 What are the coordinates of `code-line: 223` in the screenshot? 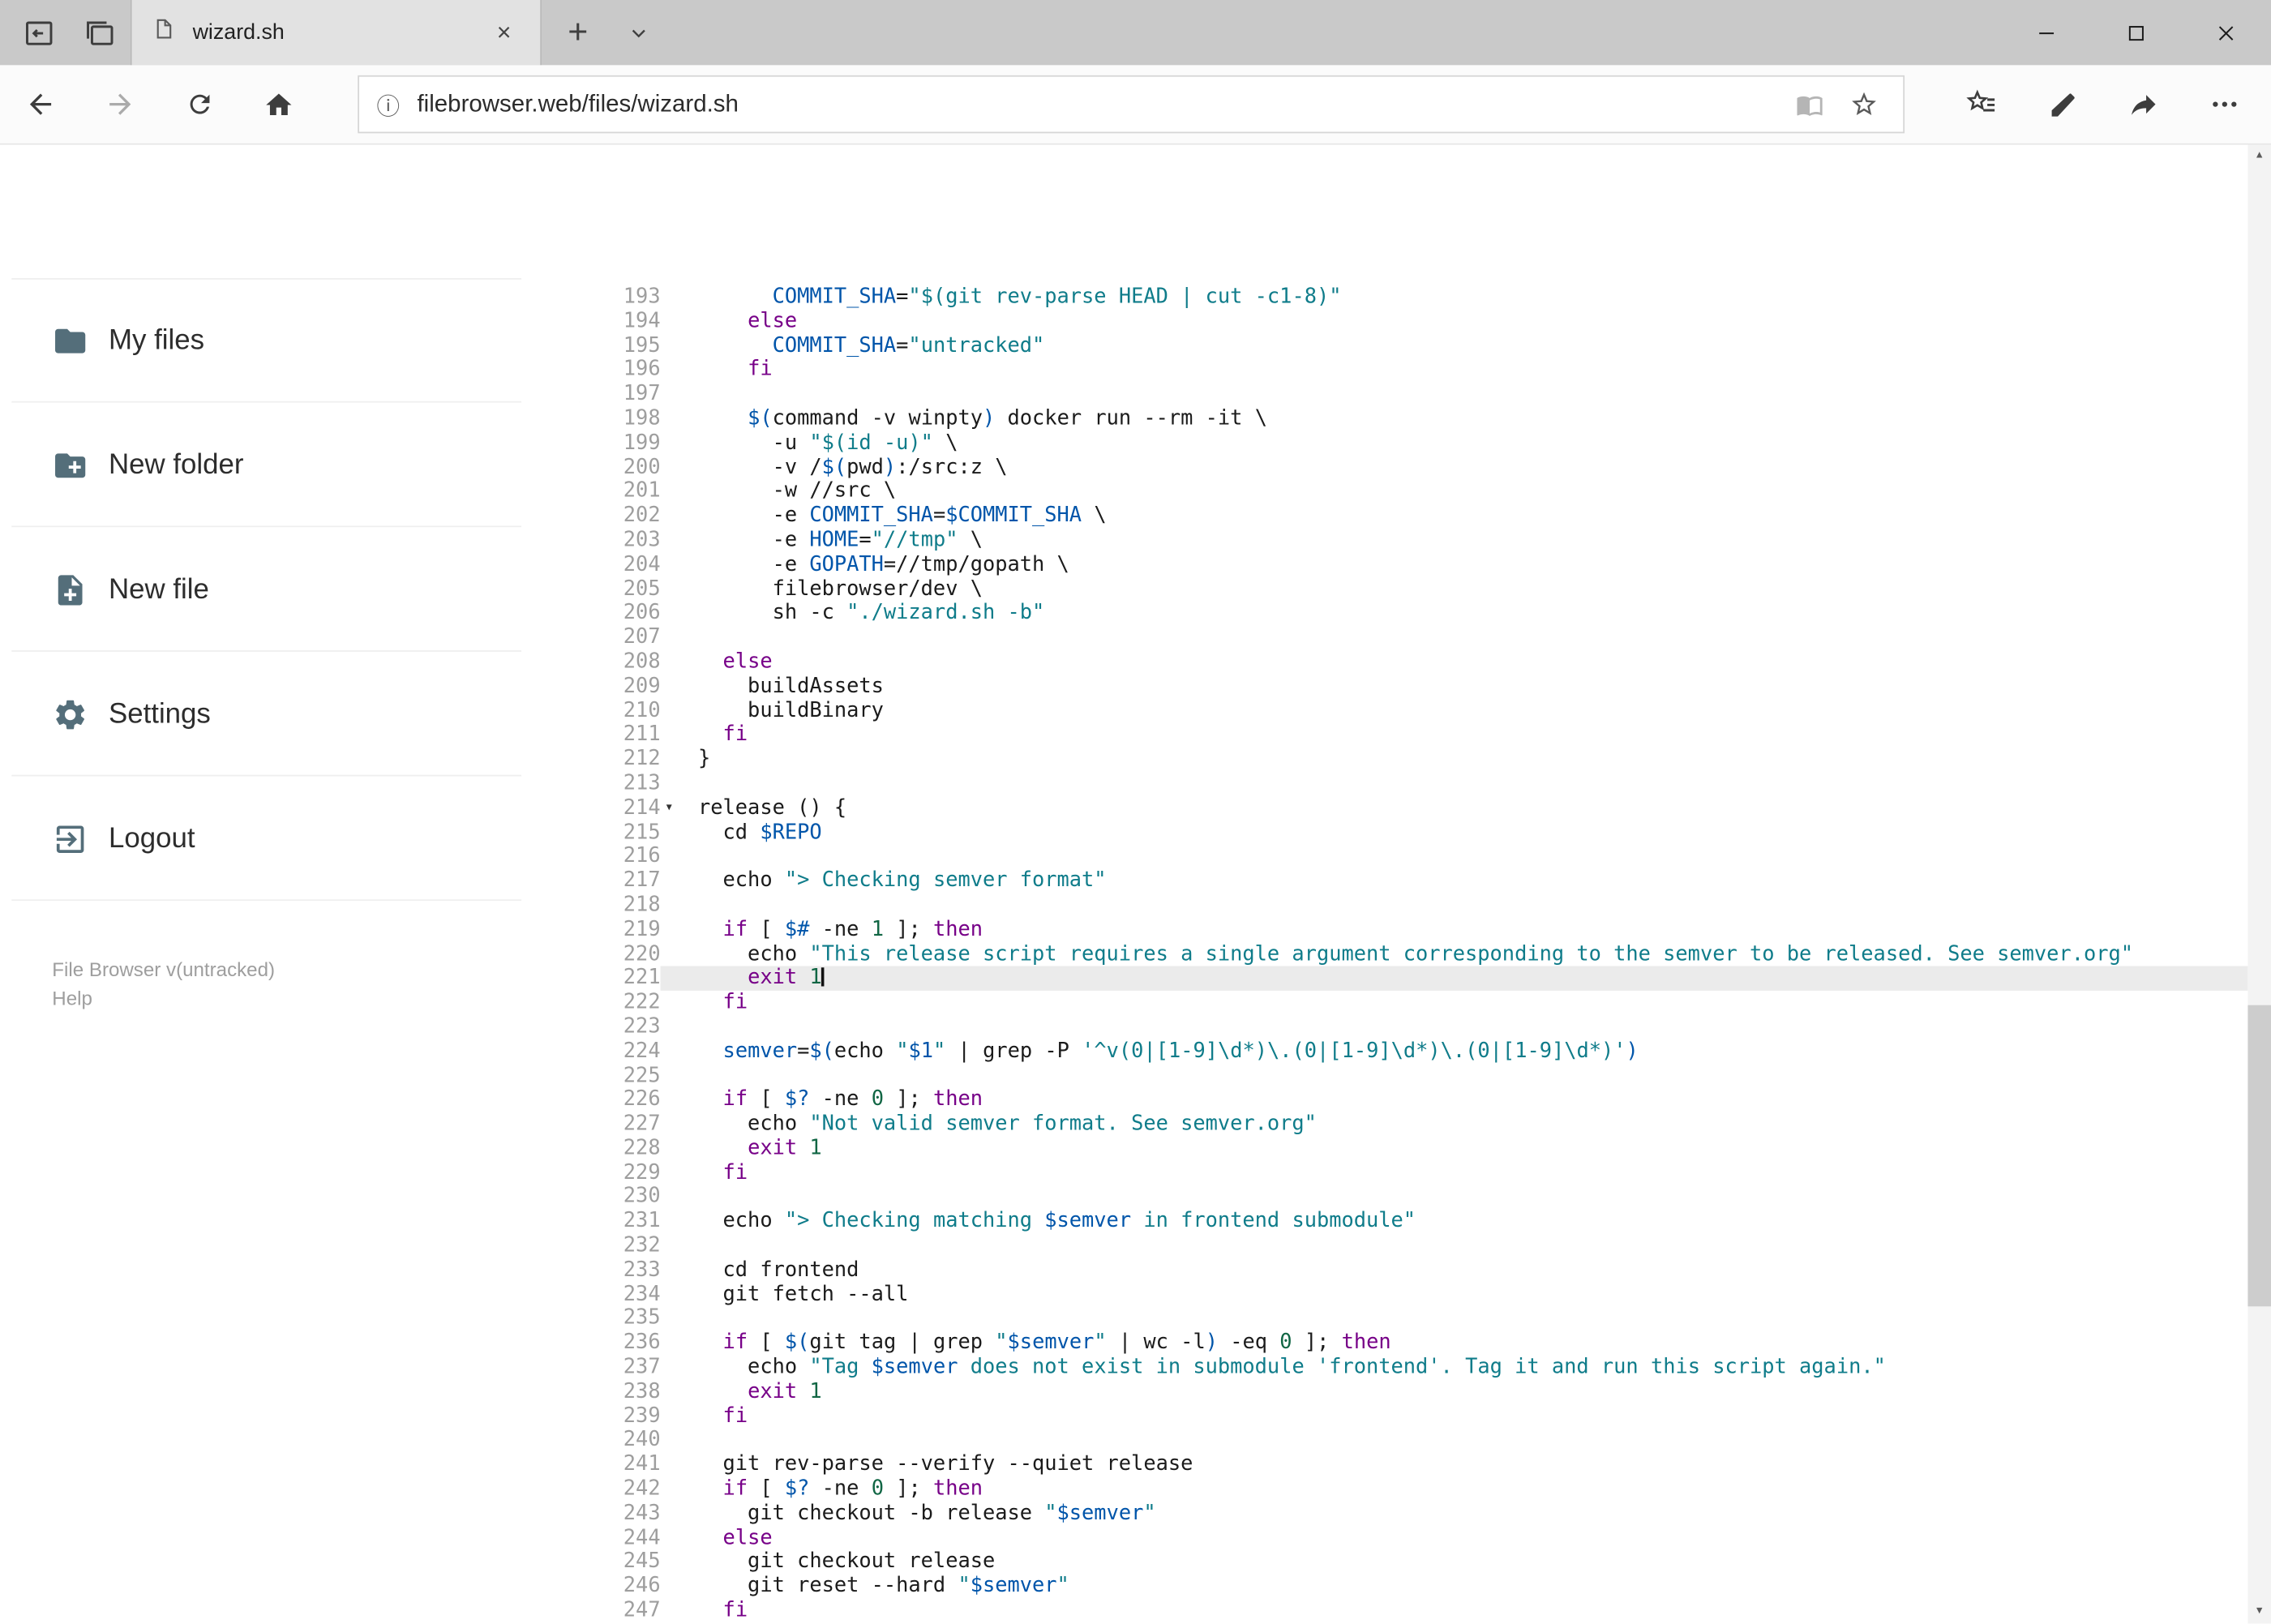 It's located at (1414, 1027).